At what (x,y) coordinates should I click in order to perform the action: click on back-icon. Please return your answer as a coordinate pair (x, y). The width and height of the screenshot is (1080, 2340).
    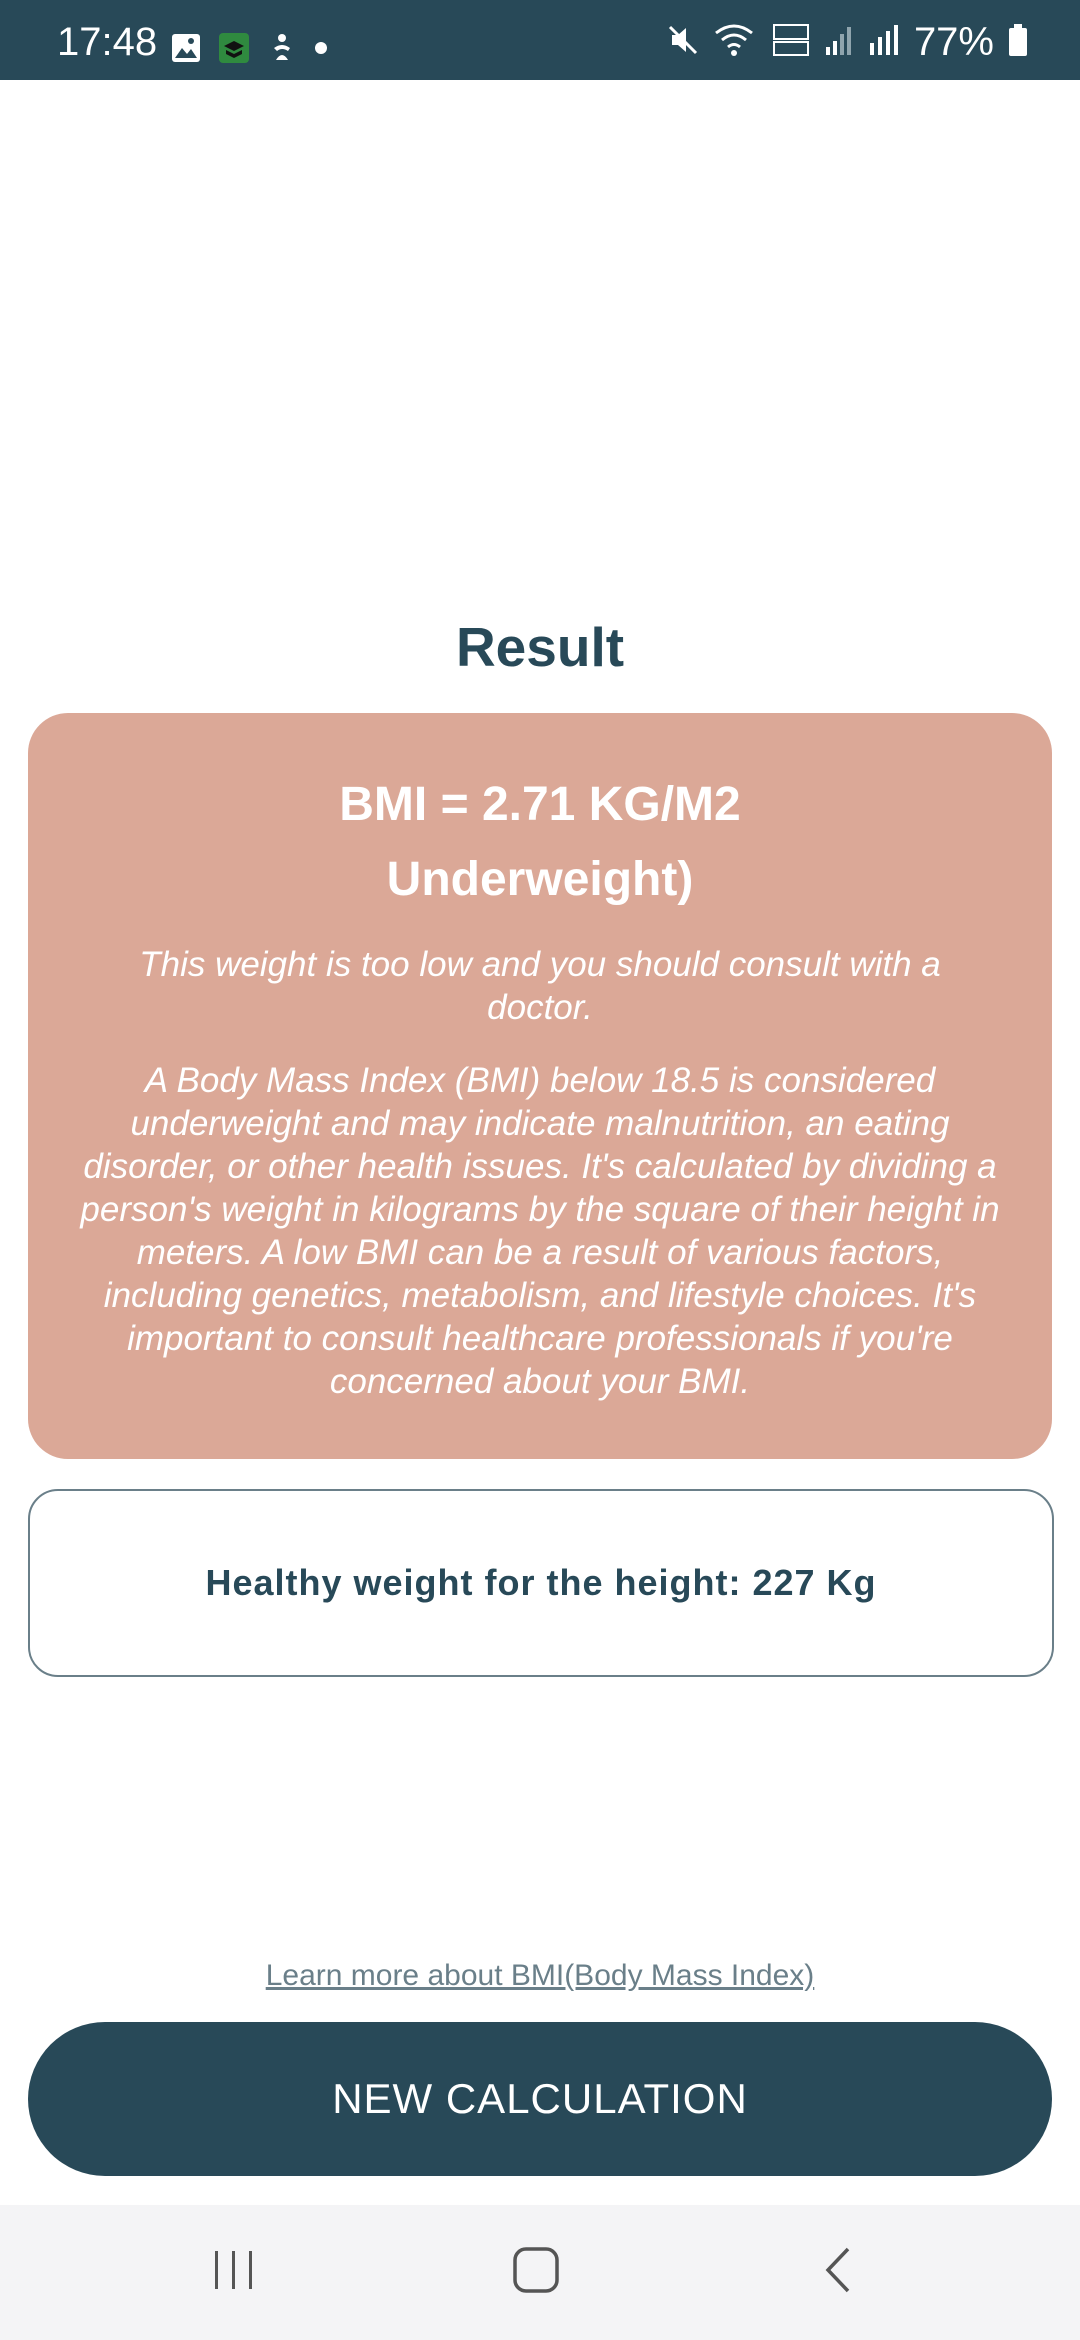
    Looking at the image, I should click on (838, 2272).